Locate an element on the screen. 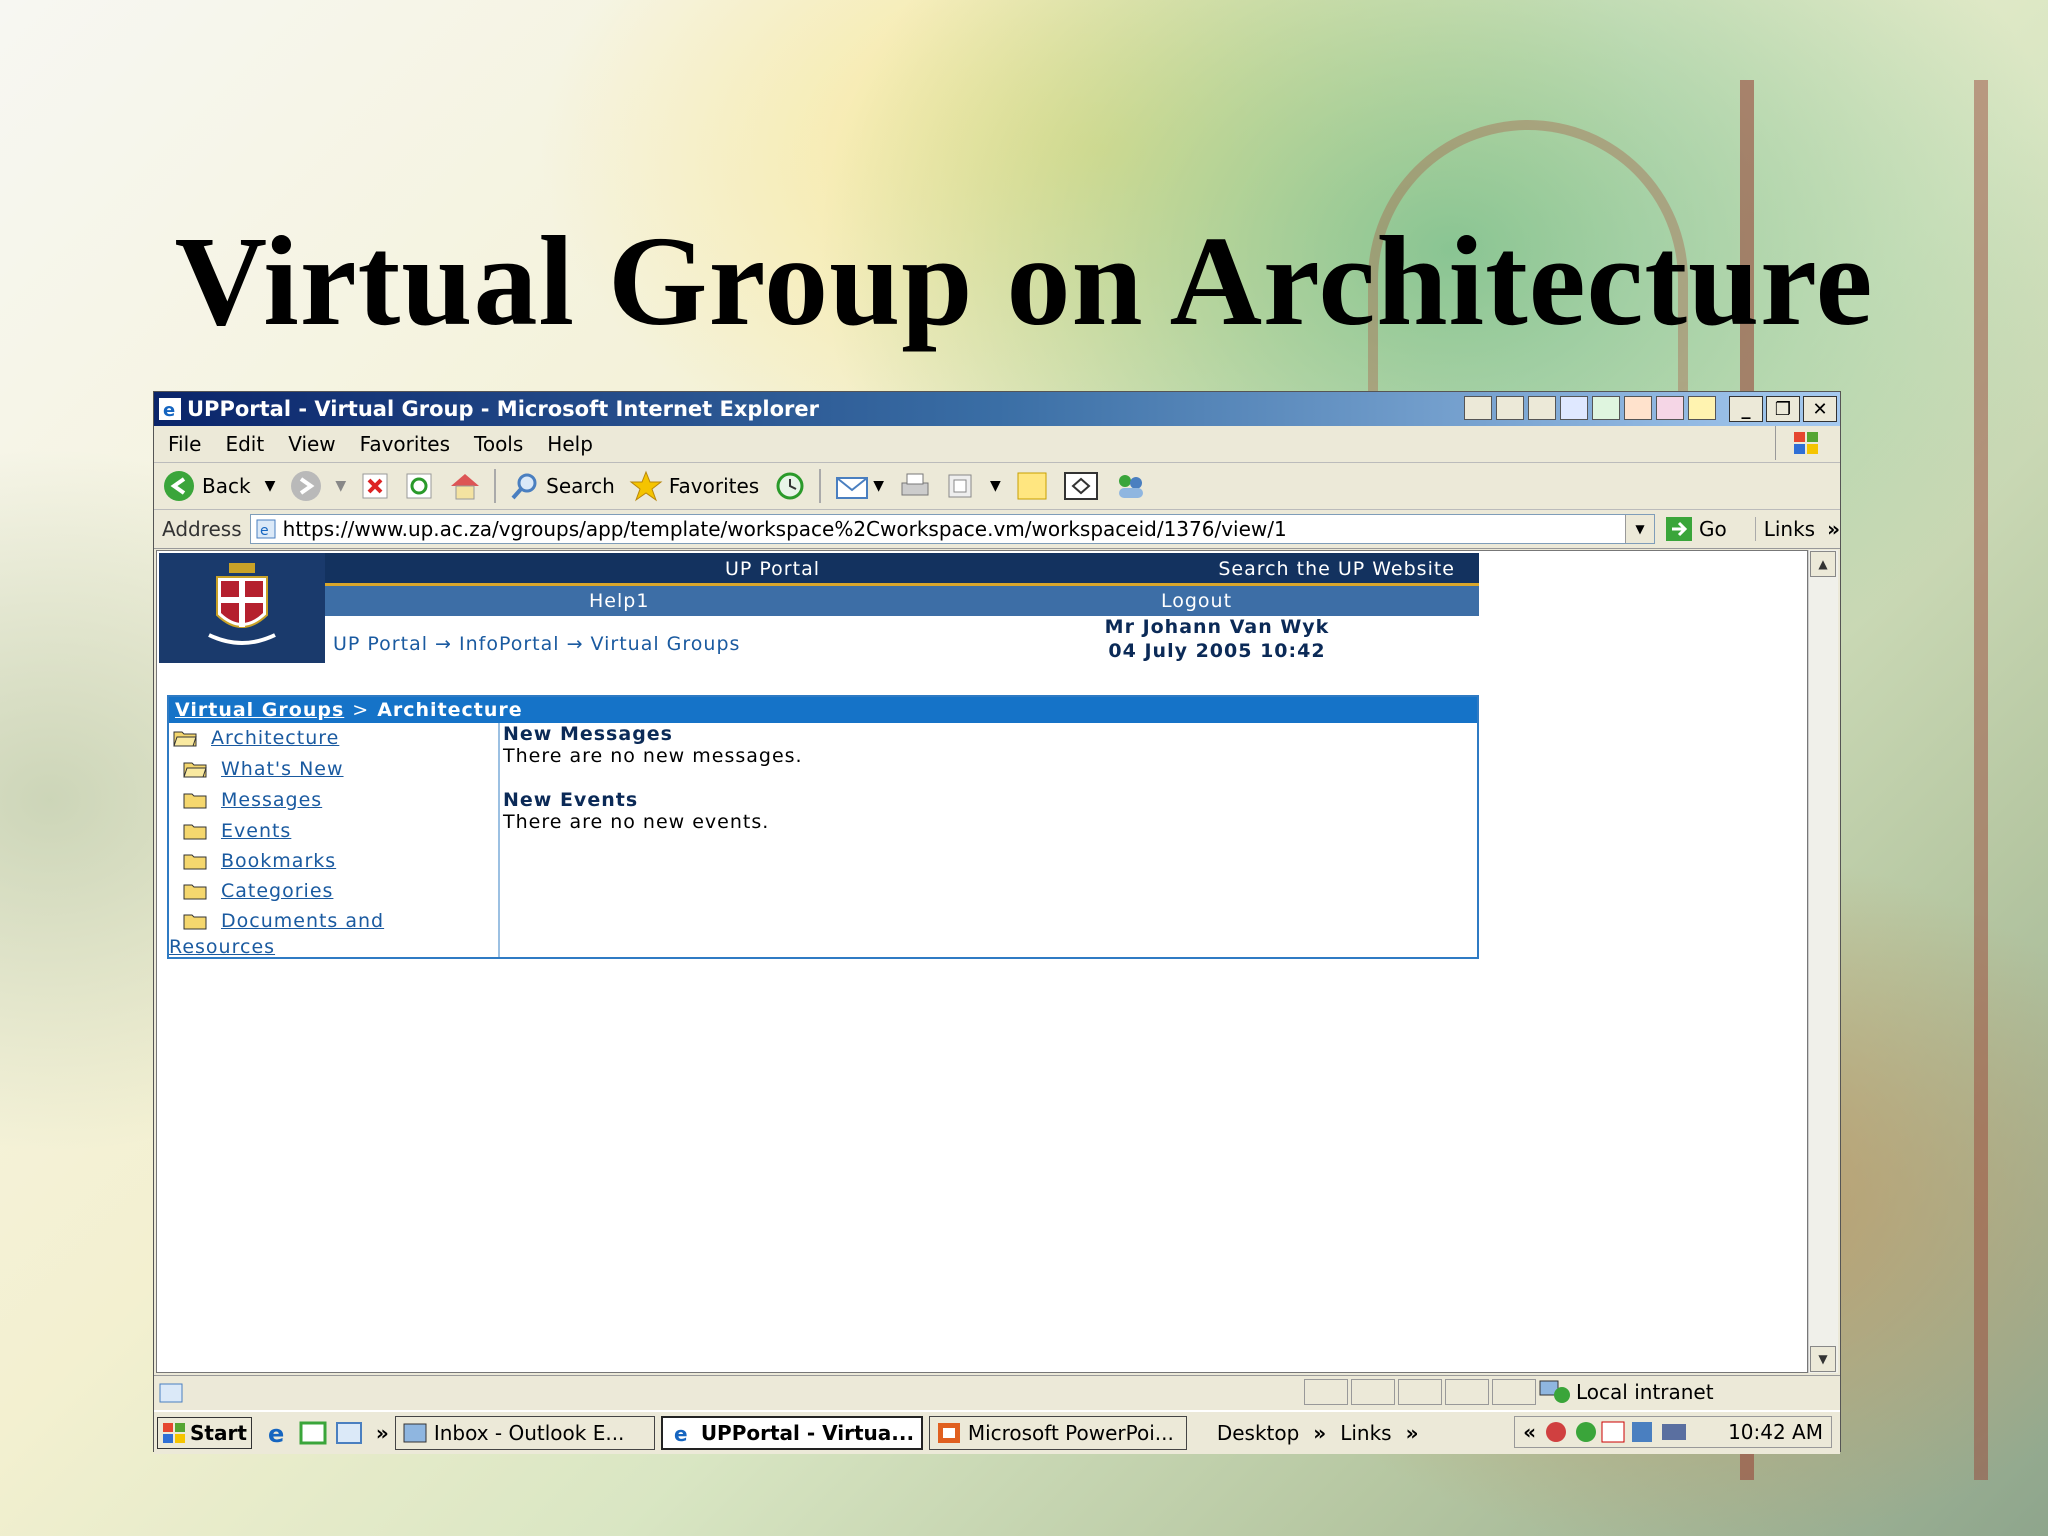  minimize-button: _ is located at coordinates (1746, 409).